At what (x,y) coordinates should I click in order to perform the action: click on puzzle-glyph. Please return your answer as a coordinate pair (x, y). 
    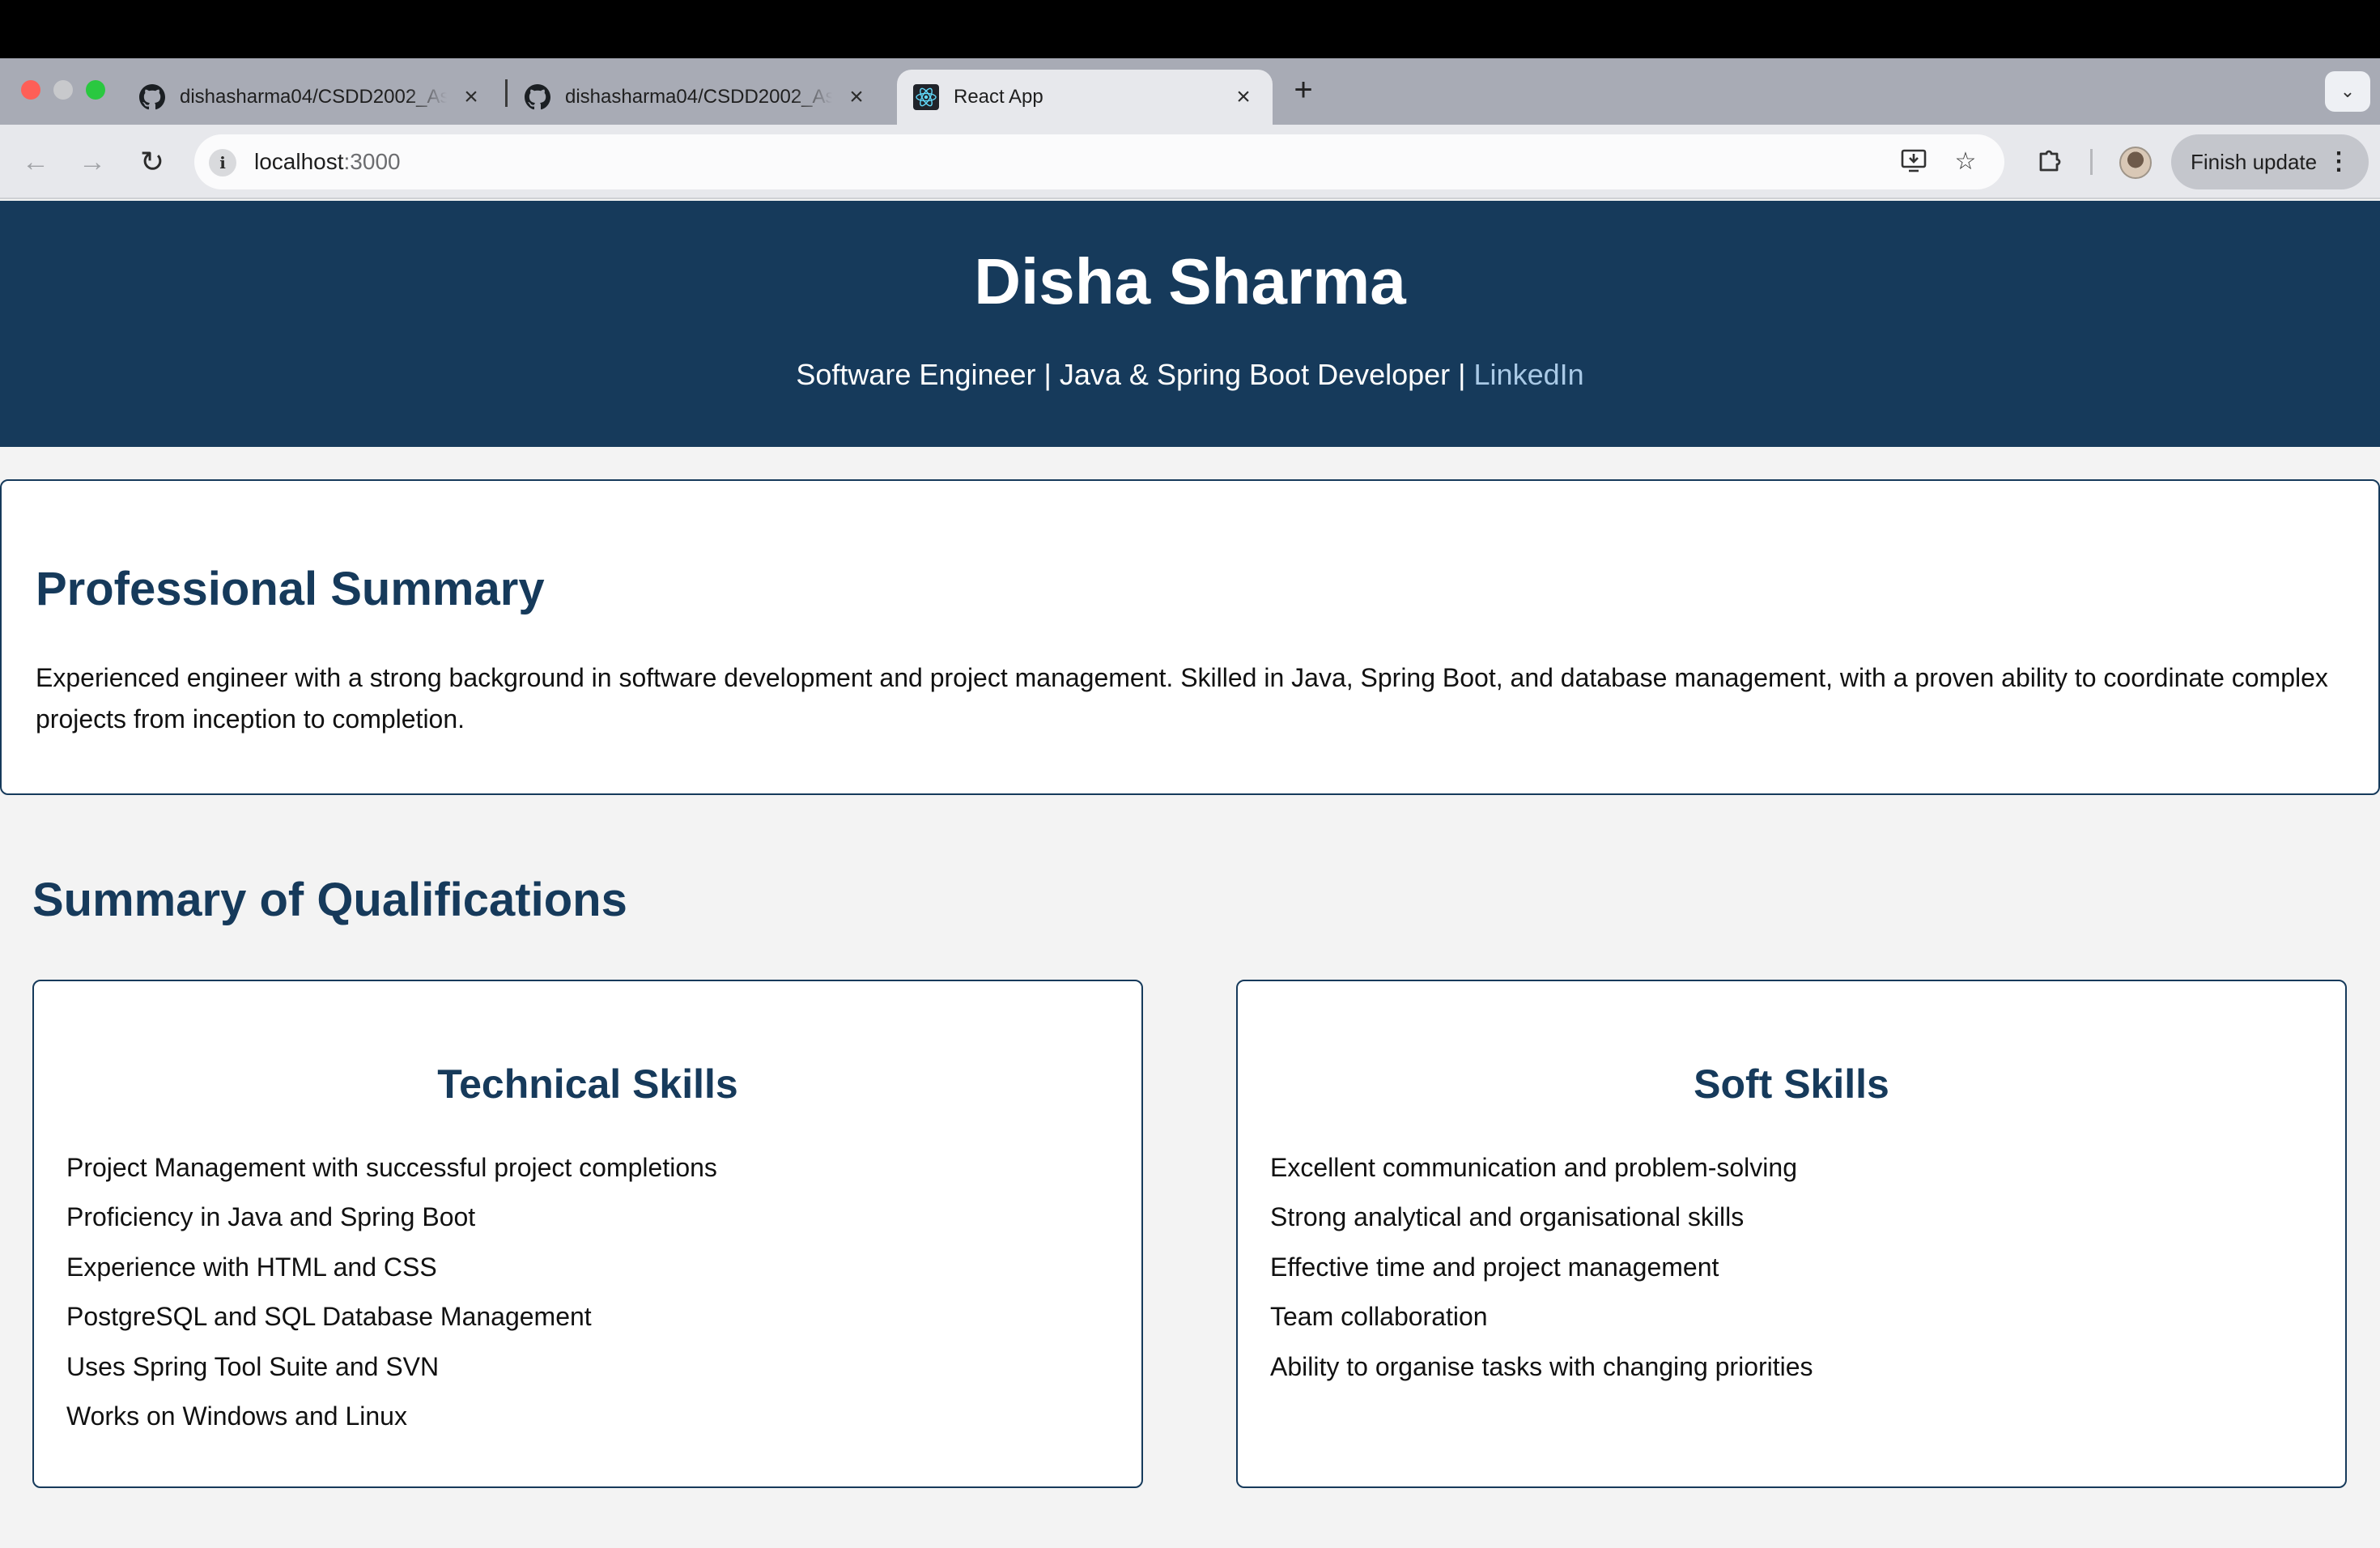
    Looking at the image, I should click on (2050, 161).